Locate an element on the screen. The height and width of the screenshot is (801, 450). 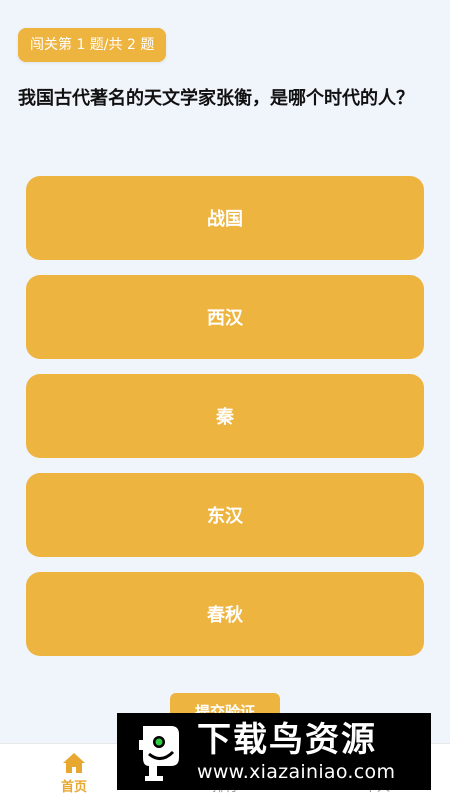
bird-logo-icon is located at coordinates (157, 752).